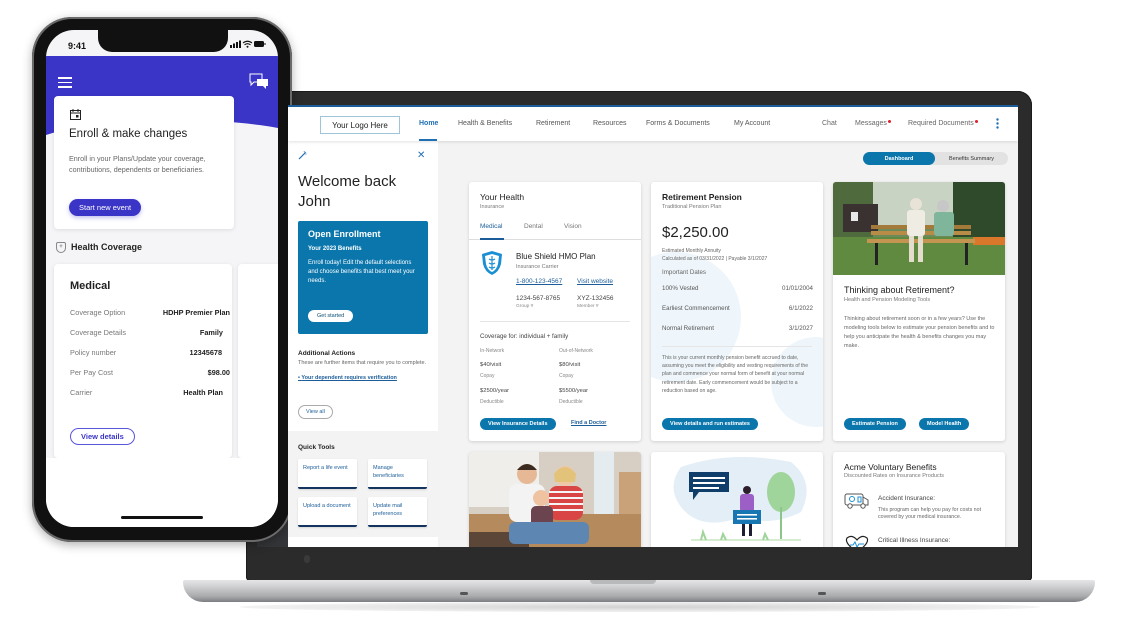  Describe the element at coordinates (553, 123) in the screenshot. I see `nav-retirement: Retirement` at that location.